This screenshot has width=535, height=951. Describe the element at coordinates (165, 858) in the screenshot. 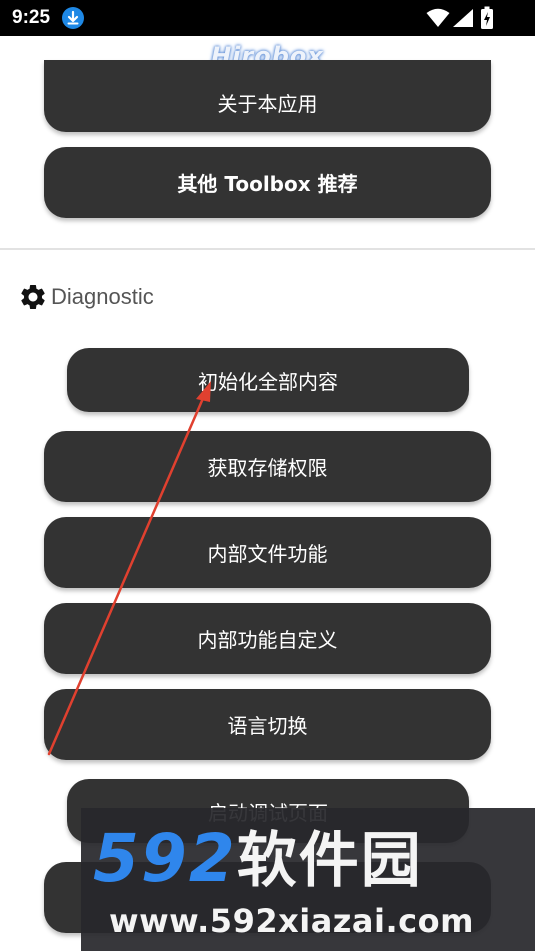

I see `watermark-number: 592` at that location.